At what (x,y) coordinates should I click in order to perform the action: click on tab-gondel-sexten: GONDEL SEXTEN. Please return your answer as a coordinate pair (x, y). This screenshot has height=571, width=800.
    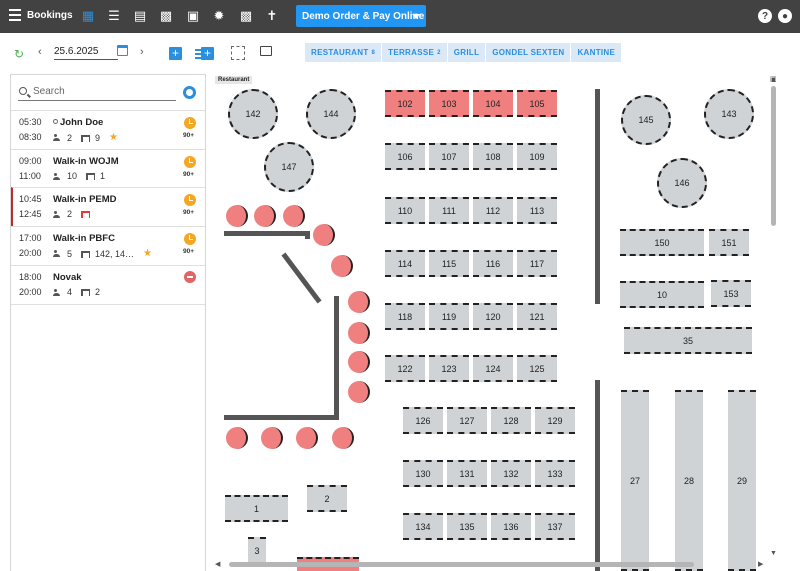
    Looking at the image, I should click on (529, 52).